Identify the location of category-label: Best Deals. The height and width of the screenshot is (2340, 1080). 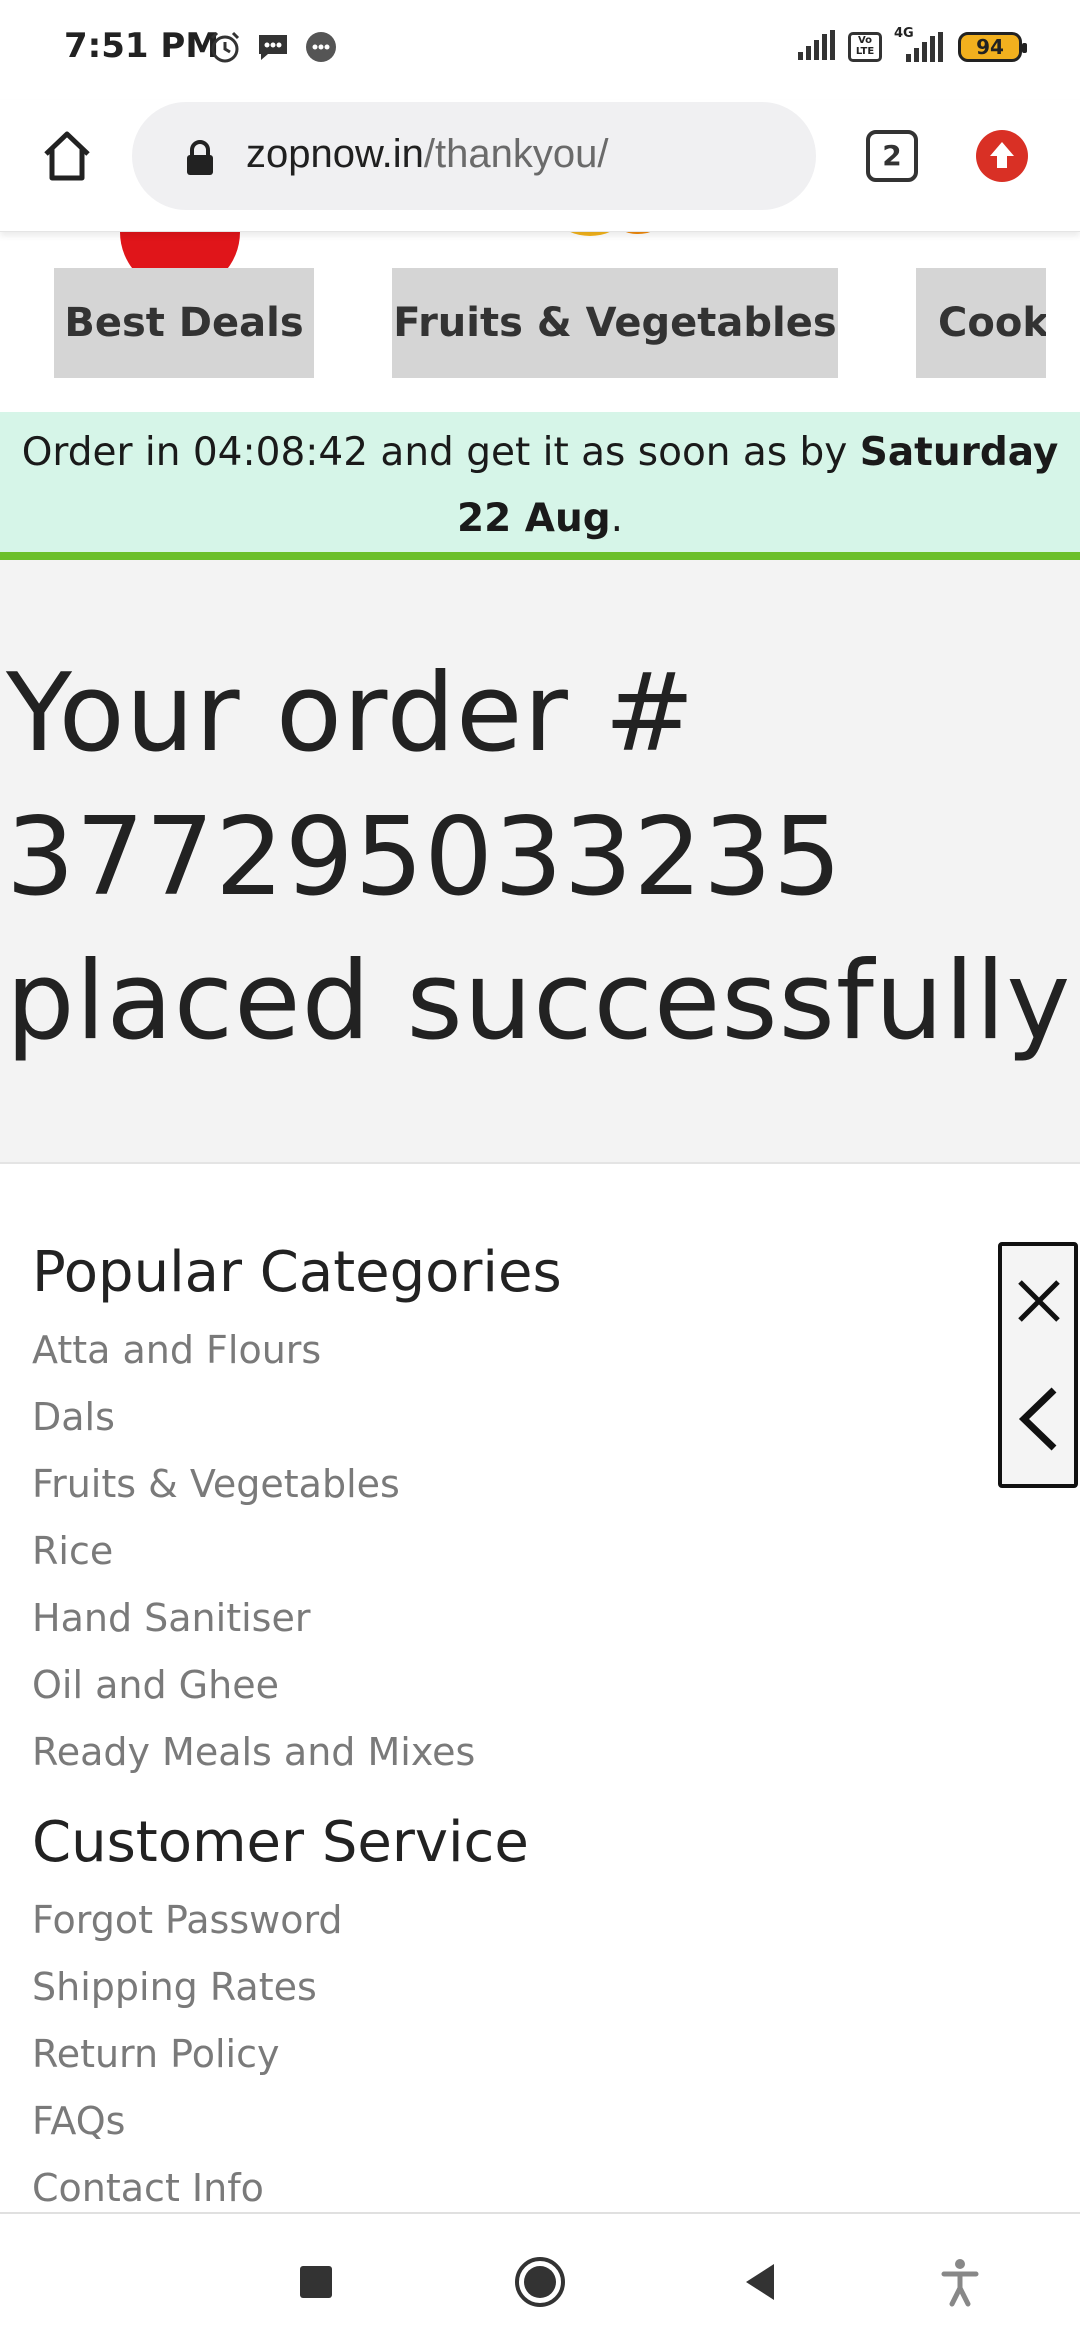
(184, 323).